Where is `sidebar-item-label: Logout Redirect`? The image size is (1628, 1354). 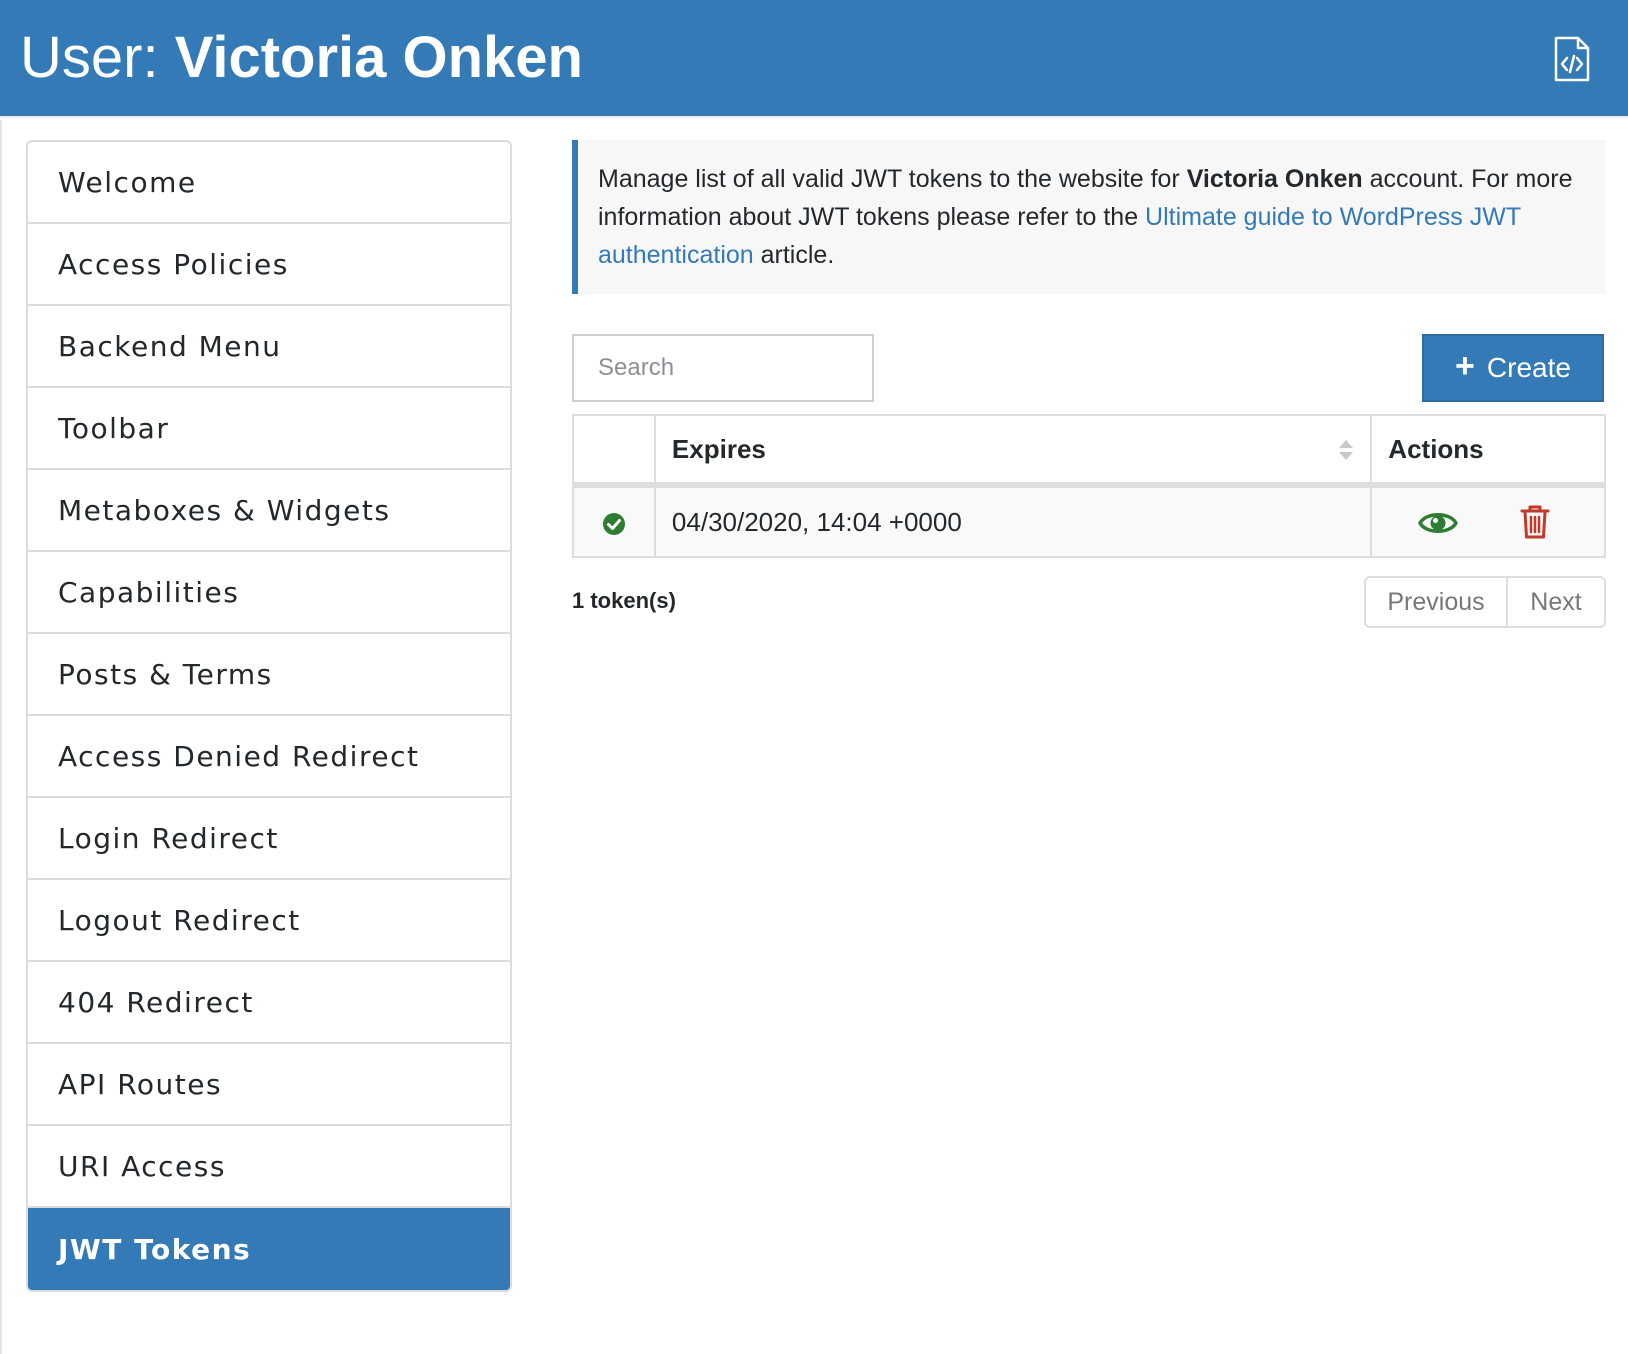 sidebar-item-label: Logout Redirect is located at coordinates (179, 920).